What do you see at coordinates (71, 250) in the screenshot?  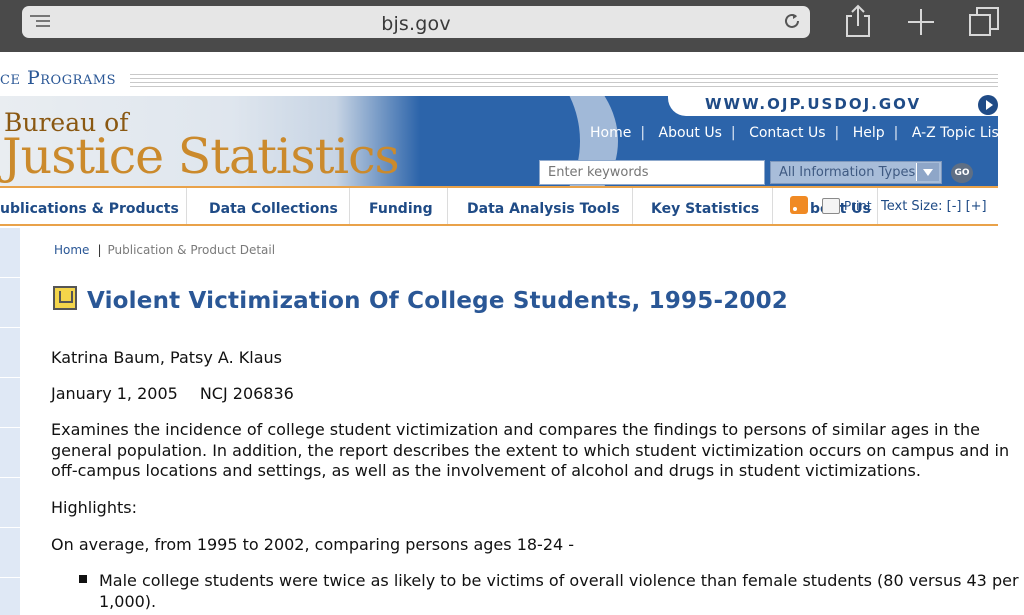 I see `breadcrumb-home: Home` at bounding box center [71, 250].